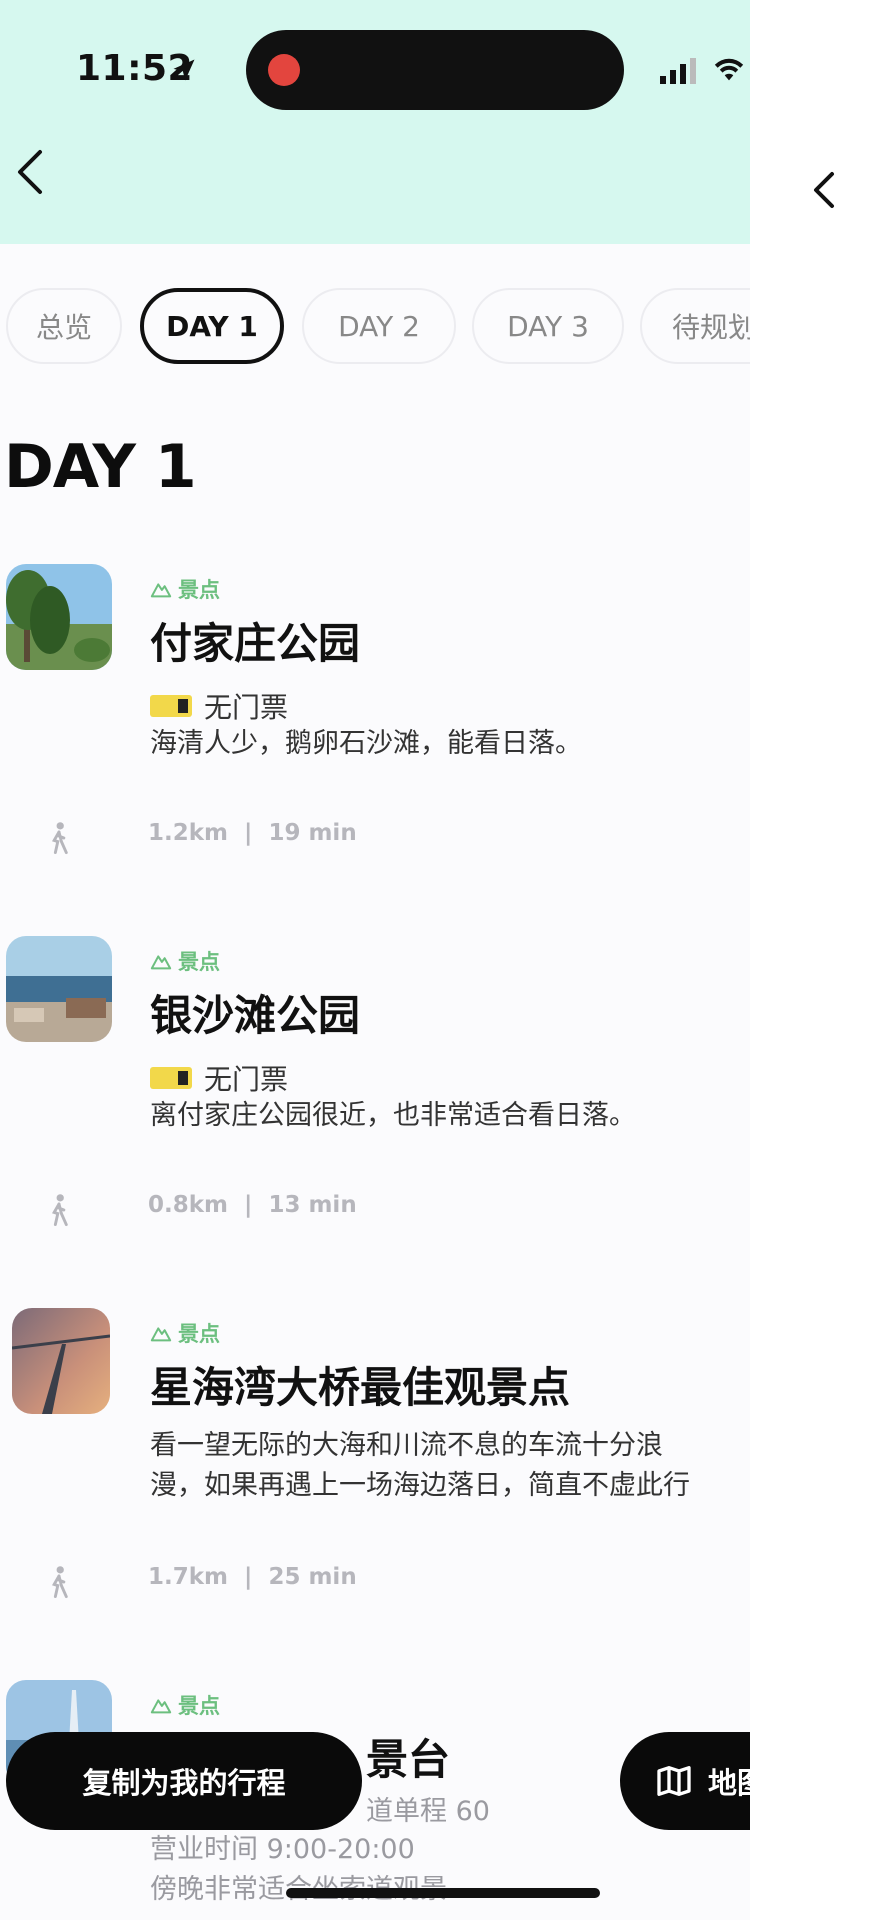 The height and width of the screenshot is (1920, 884). I want to click on home-indicator, so click(443, 1893).